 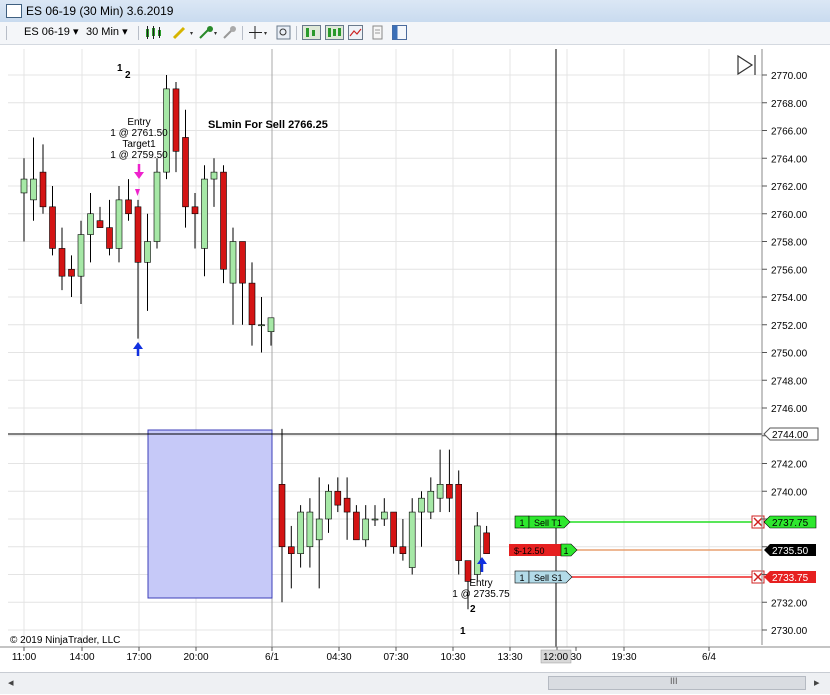 I want to click on copyright-label: © 2019 NinjaTrader, LLC, so click(x=65, y=640).